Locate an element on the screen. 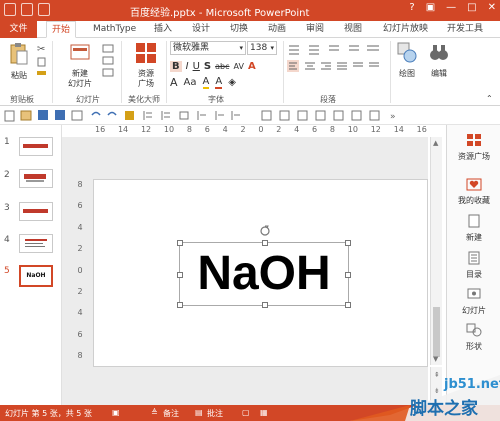 The height and width of the screenshot is (421, 500). clear-format-button: A is located at coordinates (252, 66).